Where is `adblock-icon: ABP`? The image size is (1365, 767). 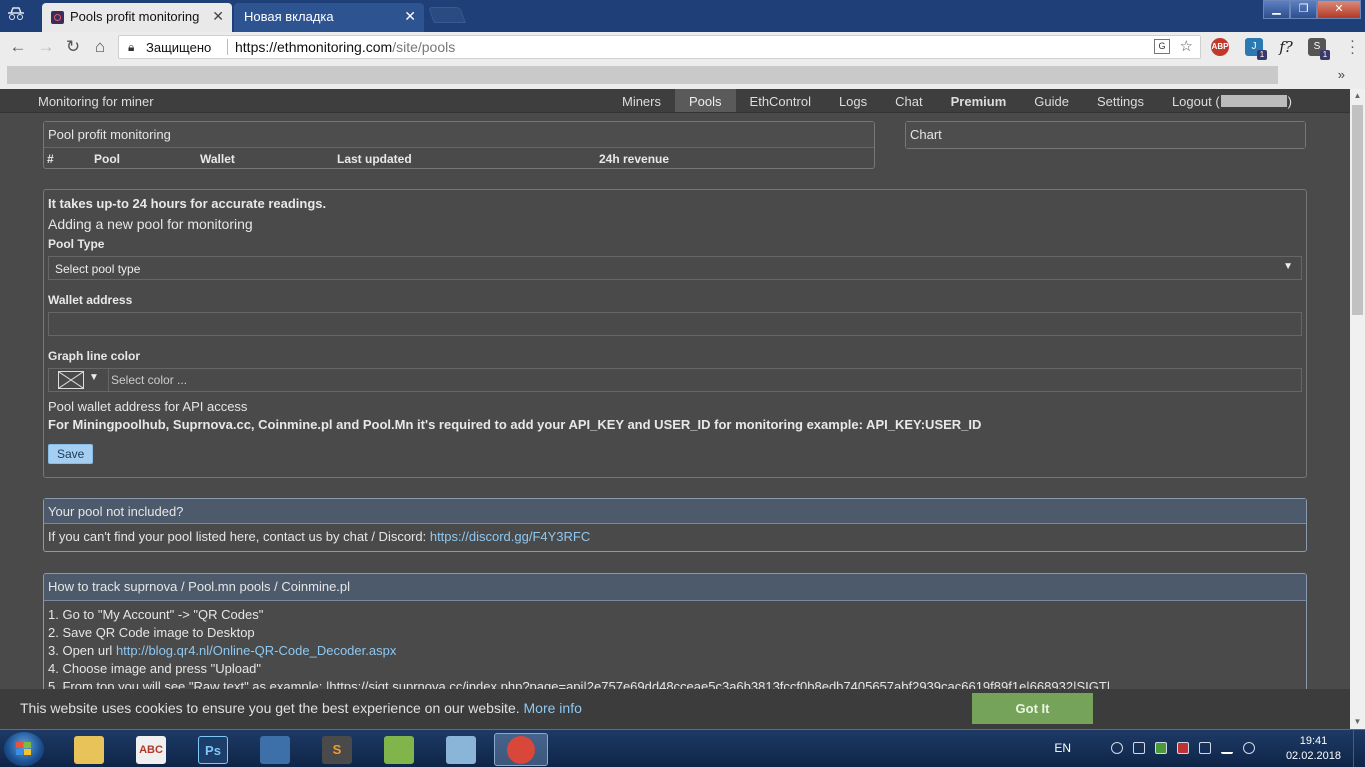 adblock-icon: ABP is located at coordinates (1220, 47).